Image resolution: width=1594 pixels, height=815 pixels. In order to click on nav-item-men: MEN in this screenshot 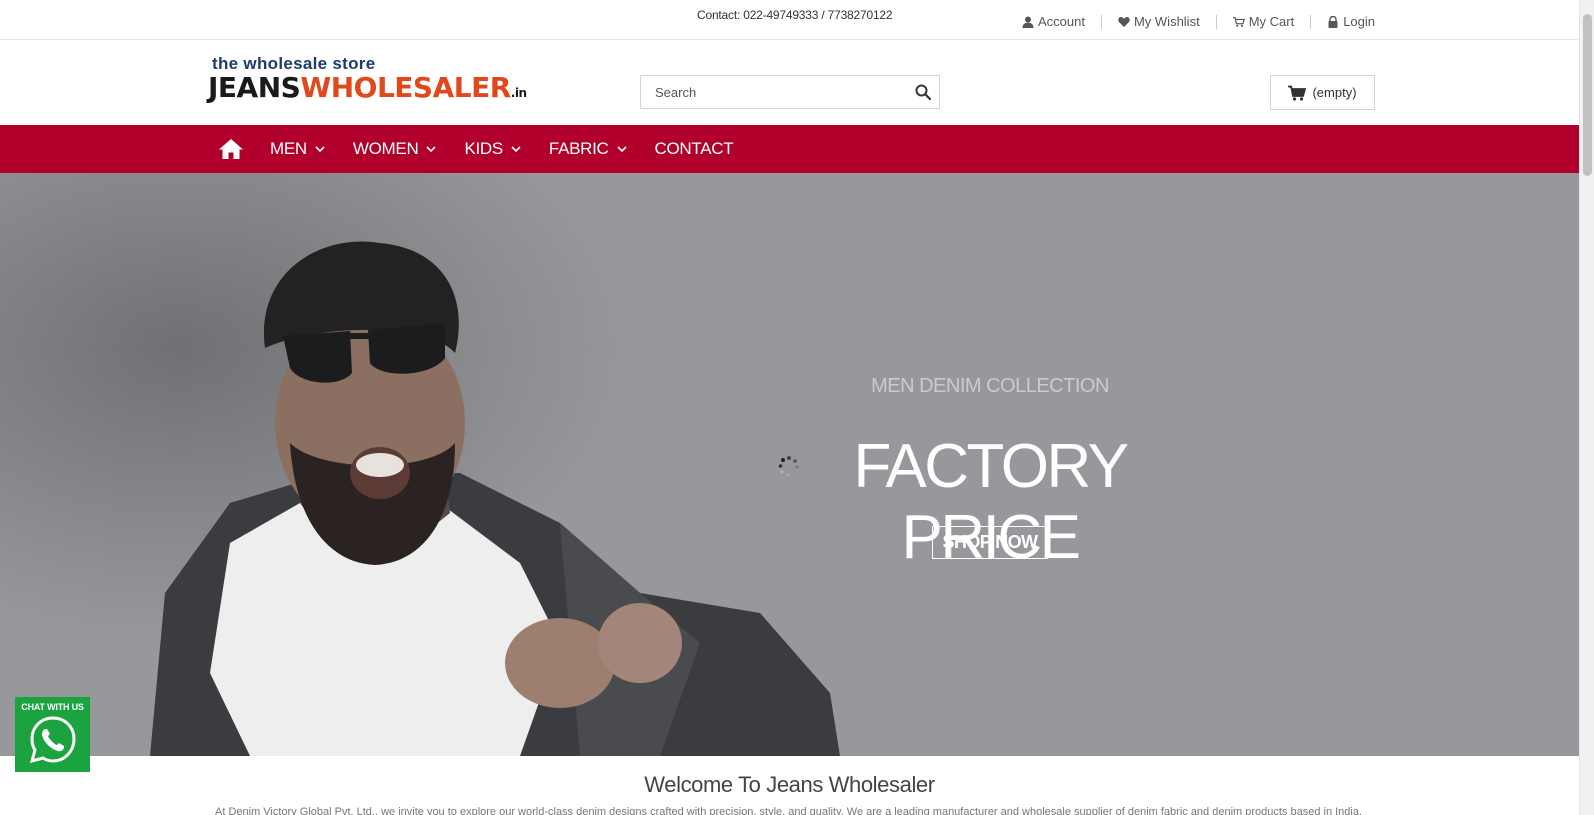, I will do `click(297, 149)`.